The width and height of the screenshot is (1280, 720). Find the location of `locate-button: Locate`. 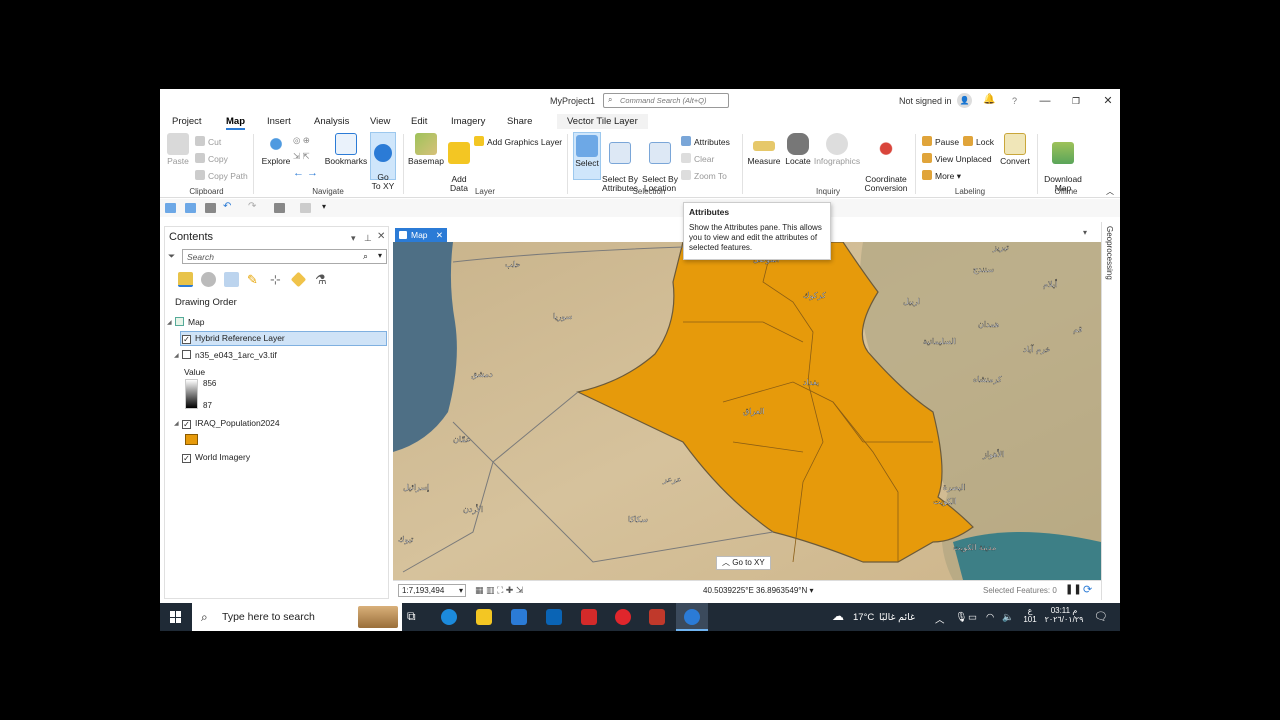

locate-button: Locate is located at coordinates (798, 149).